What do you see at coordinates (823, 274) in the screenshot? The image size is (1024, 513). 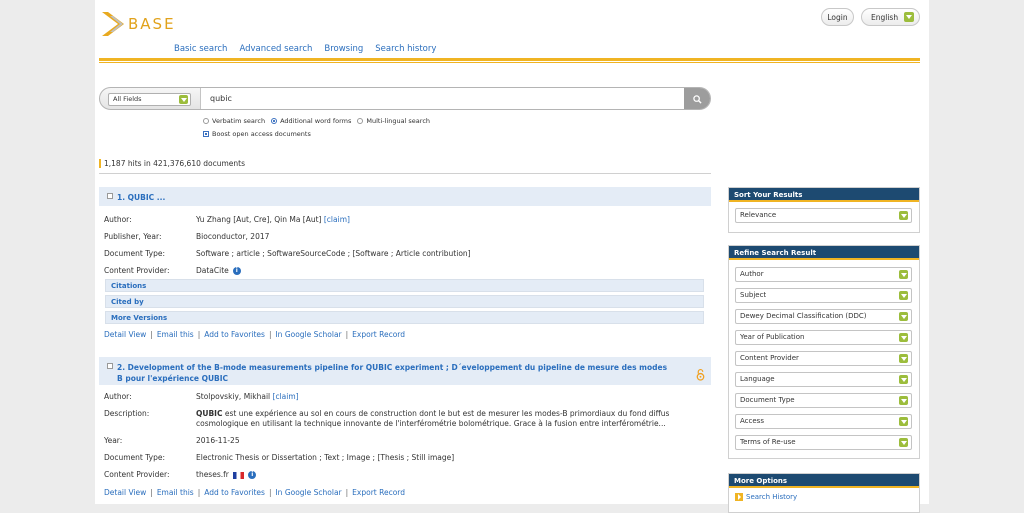 I see `filter-author: Author` at bounding box center [823, 274].